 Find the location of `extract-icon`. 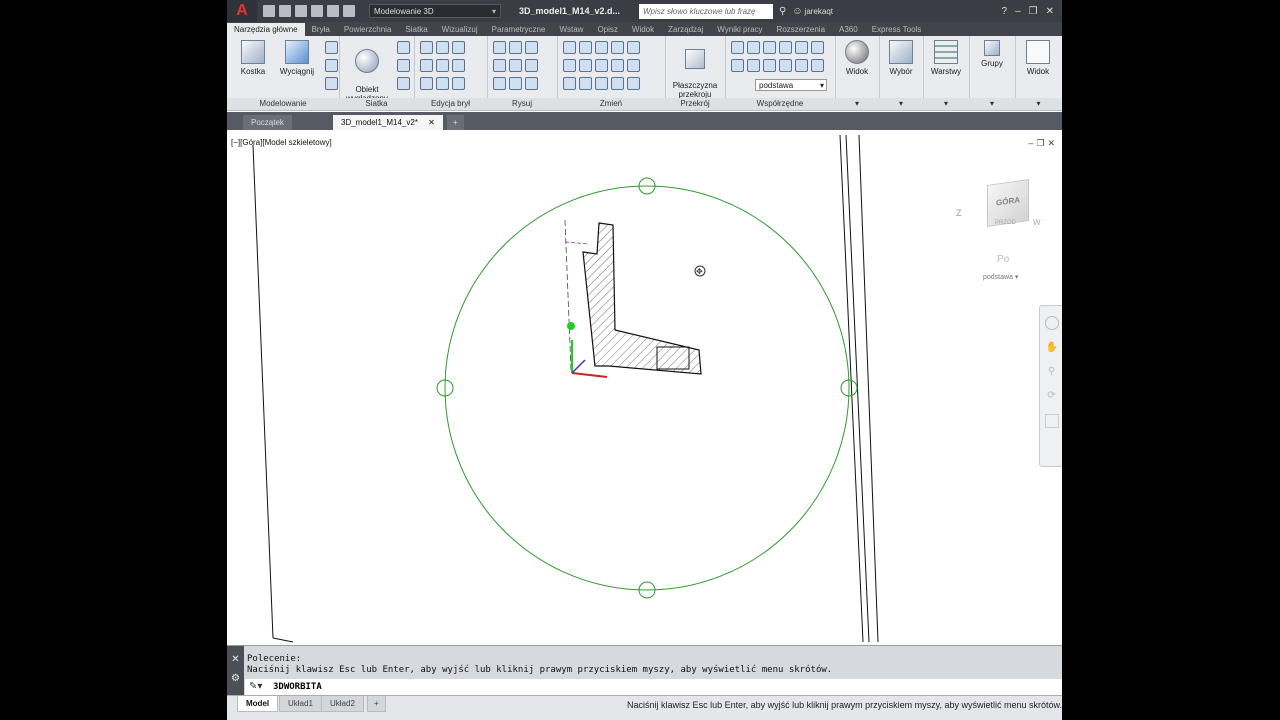

extract-icon is located at coordinates (458, 83).